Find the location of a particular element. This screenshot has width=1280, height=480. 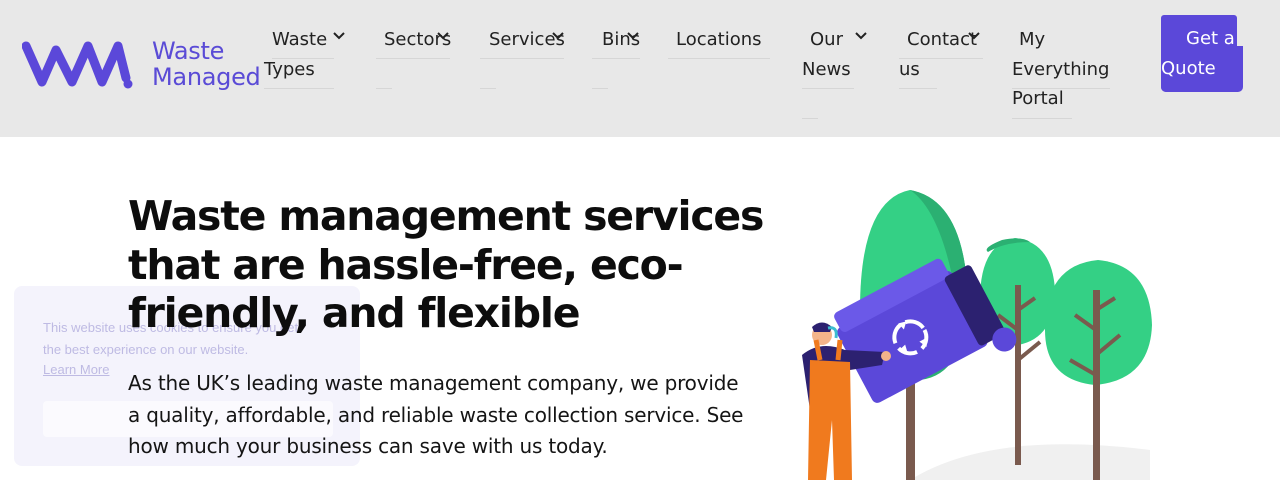

nav-locations: Locations is located at coordinates (719, 40).